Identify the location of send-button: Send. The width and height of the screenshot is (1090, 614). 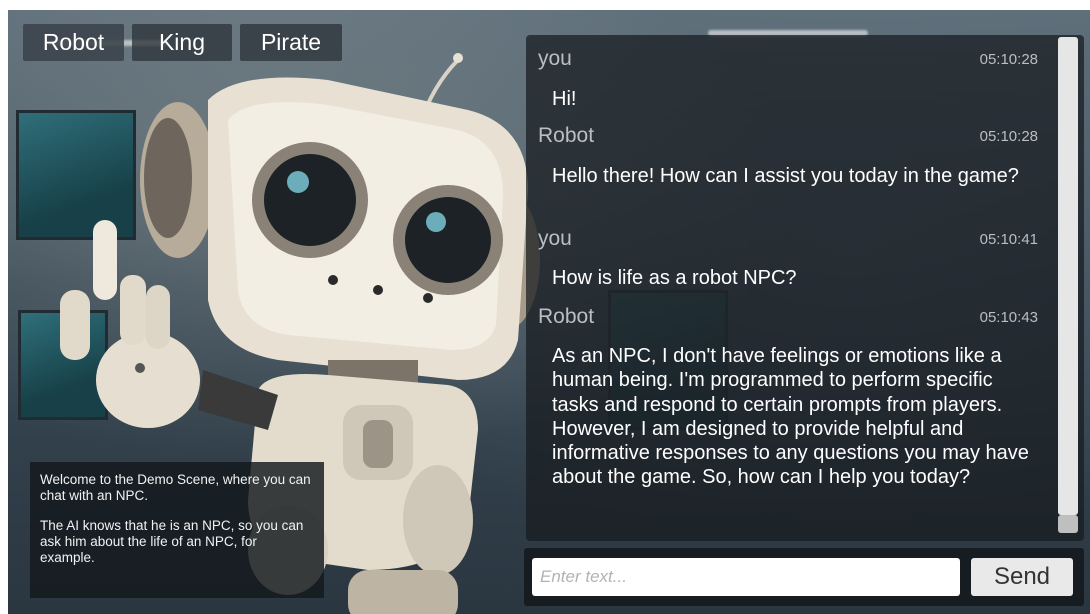
(1022, 577).